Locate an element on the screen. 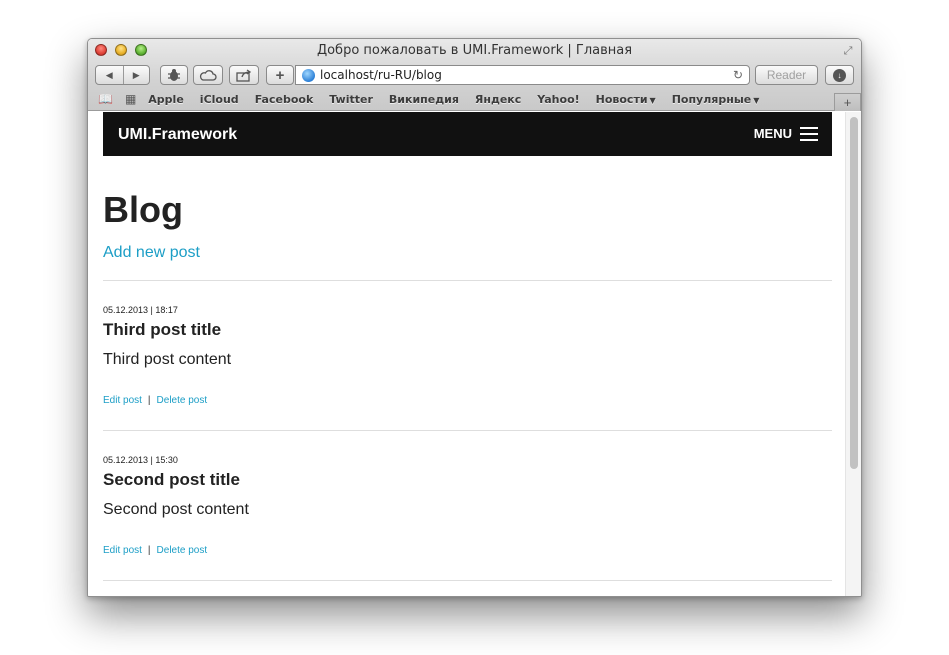  bookmark-folder-popular: Популярные ▼ is located at coordinates (716, 99).